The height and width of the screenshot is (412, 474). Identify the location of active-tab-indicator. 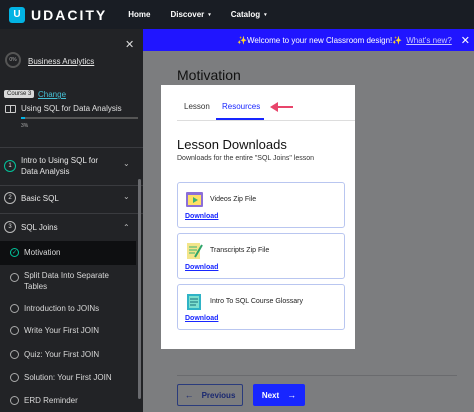
(240, 119).